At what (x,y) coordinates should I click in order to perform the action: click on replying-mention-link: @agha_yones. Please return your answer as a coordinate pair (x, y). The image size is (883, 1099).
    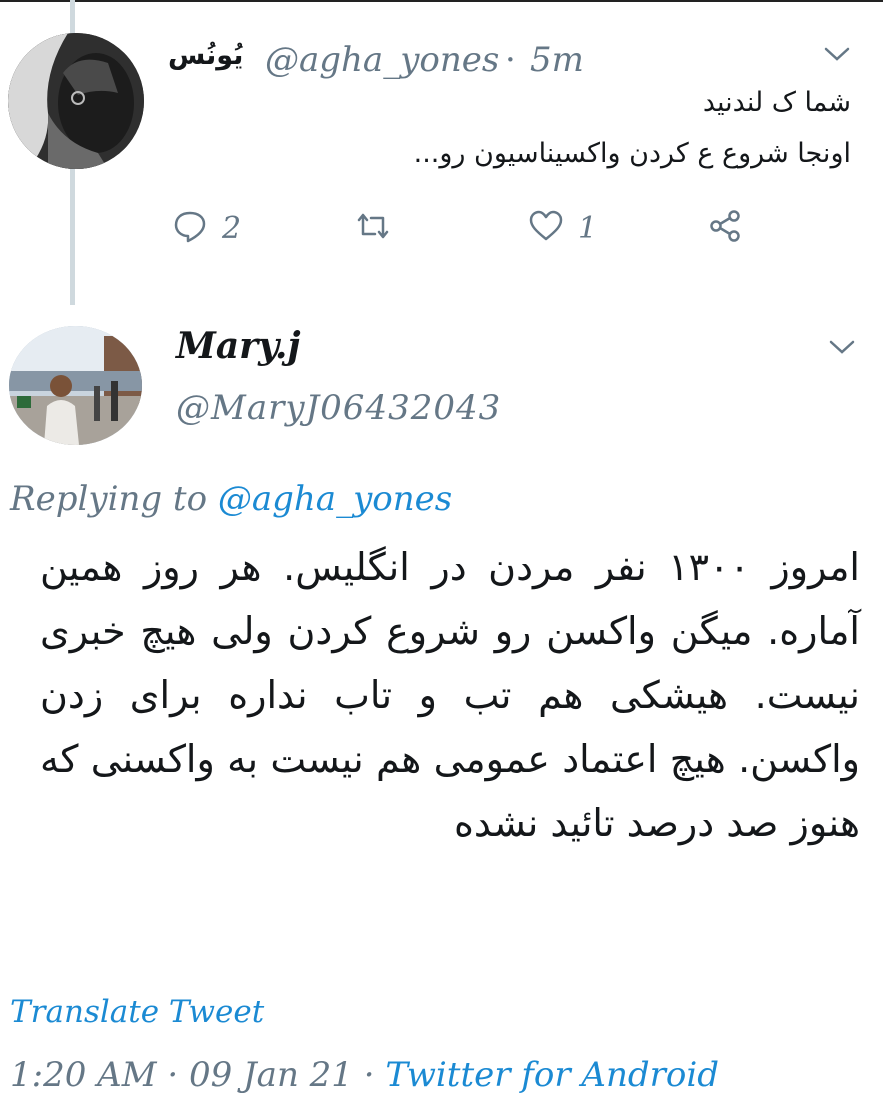
    Looking at the image, I should click on (335, 499).